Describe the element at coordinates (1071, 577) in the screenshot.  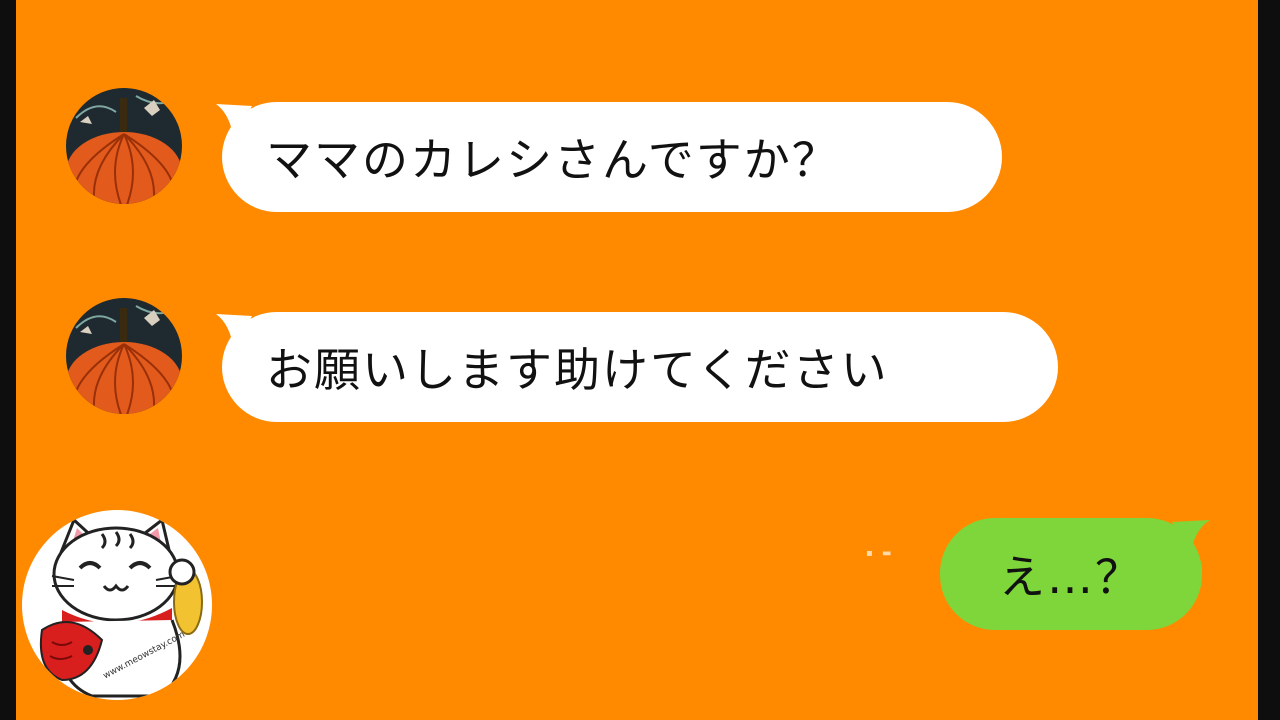
I see `message-text: え…？` at that location.